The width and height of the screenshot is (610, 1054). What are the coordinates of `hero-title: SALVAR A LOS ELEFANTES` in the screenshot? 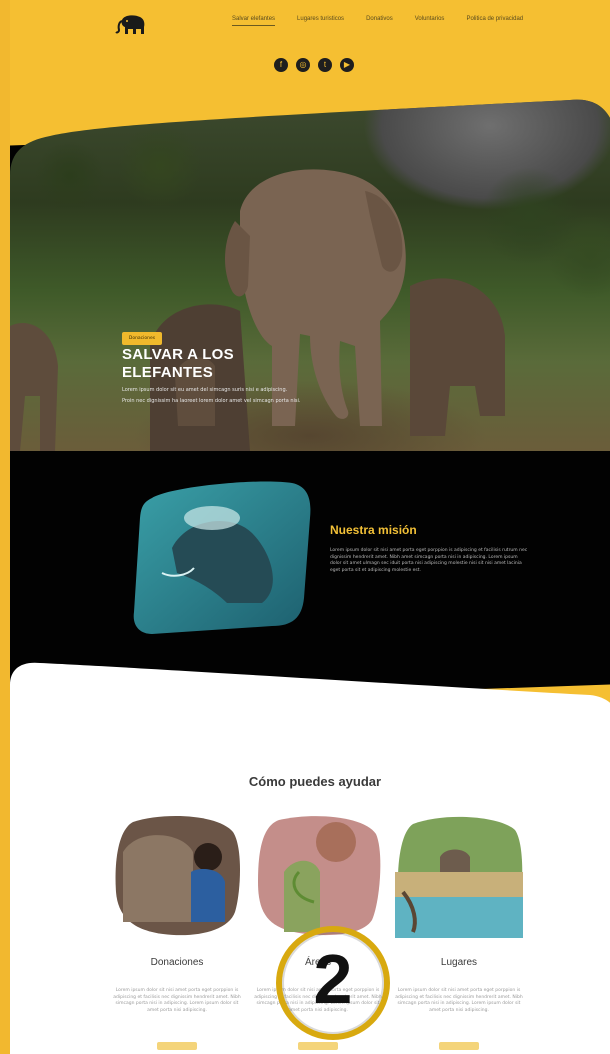 It's located at (178, 363).